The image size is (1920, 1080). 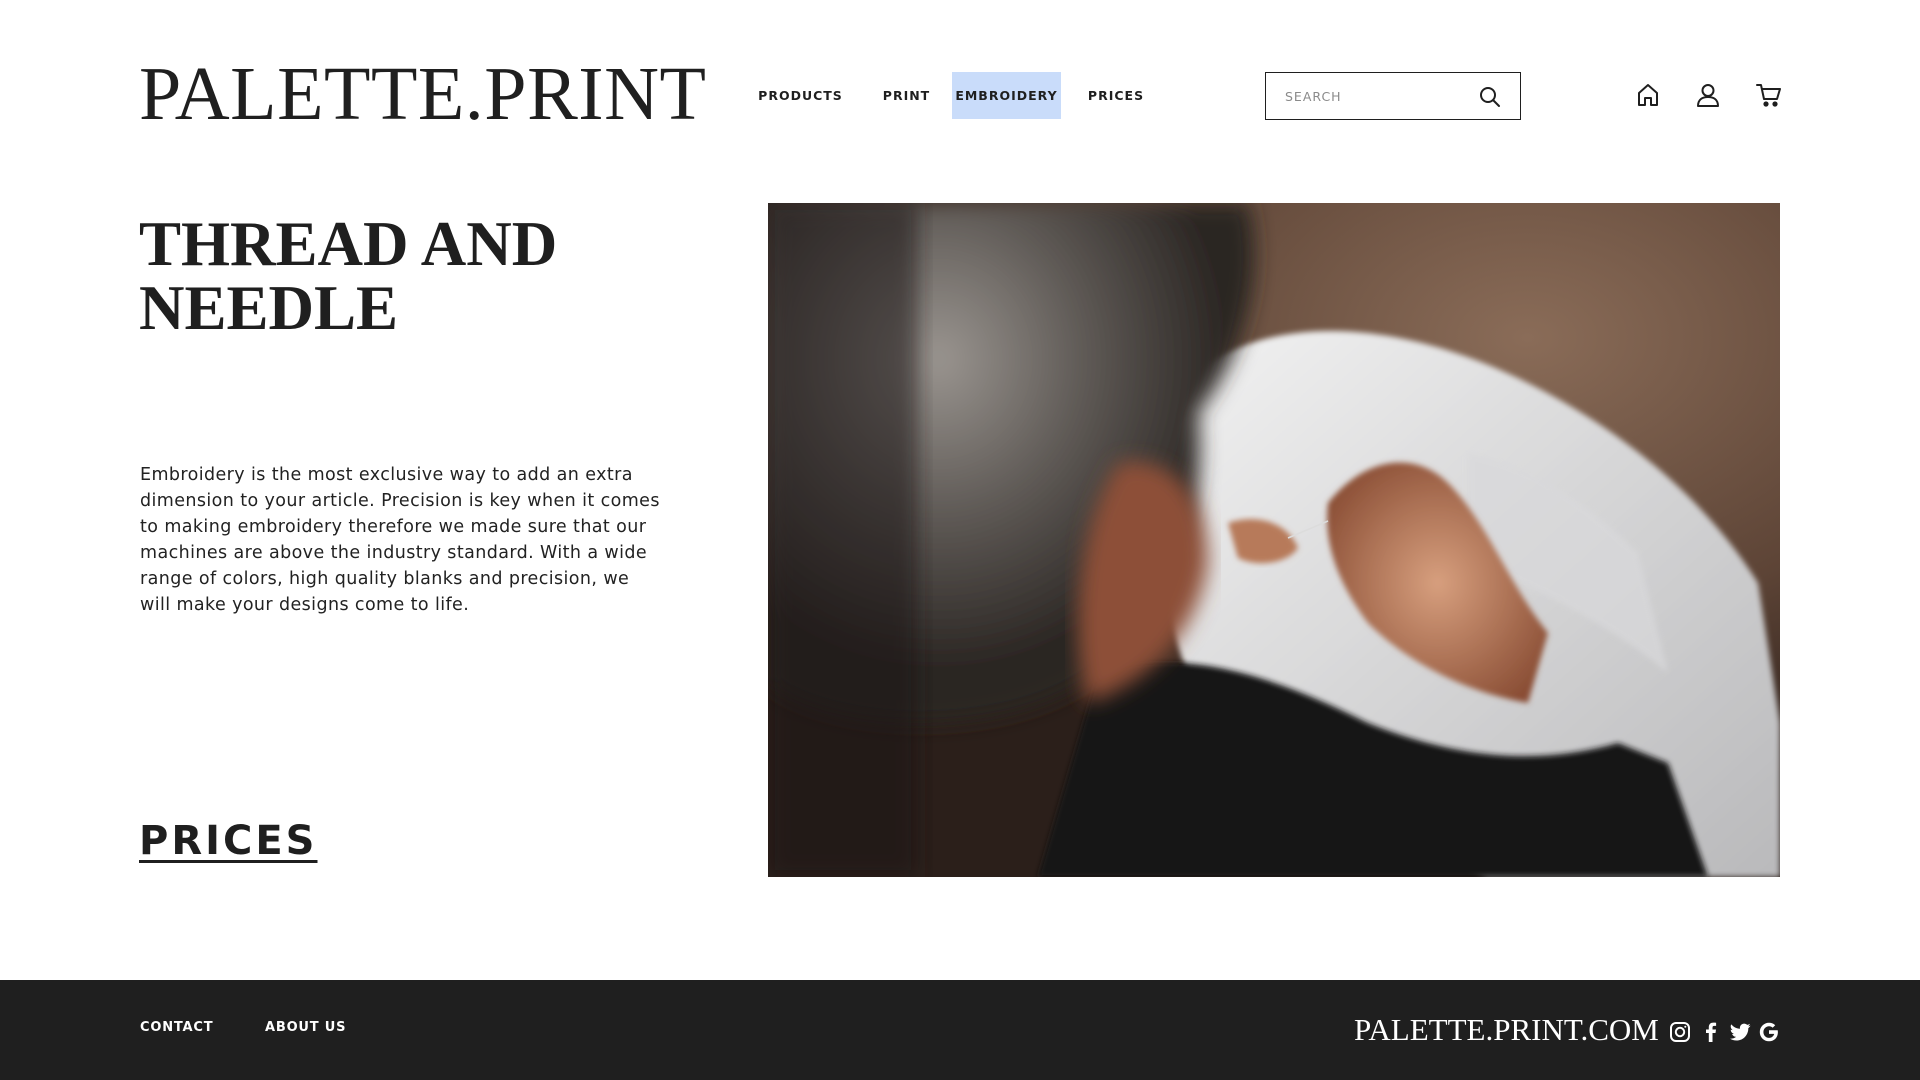 What do you see at coordinates (176, 1027) in the screenshot?
I see `footer-contact-link: CONTACT` at bounding box center [176, 1027].